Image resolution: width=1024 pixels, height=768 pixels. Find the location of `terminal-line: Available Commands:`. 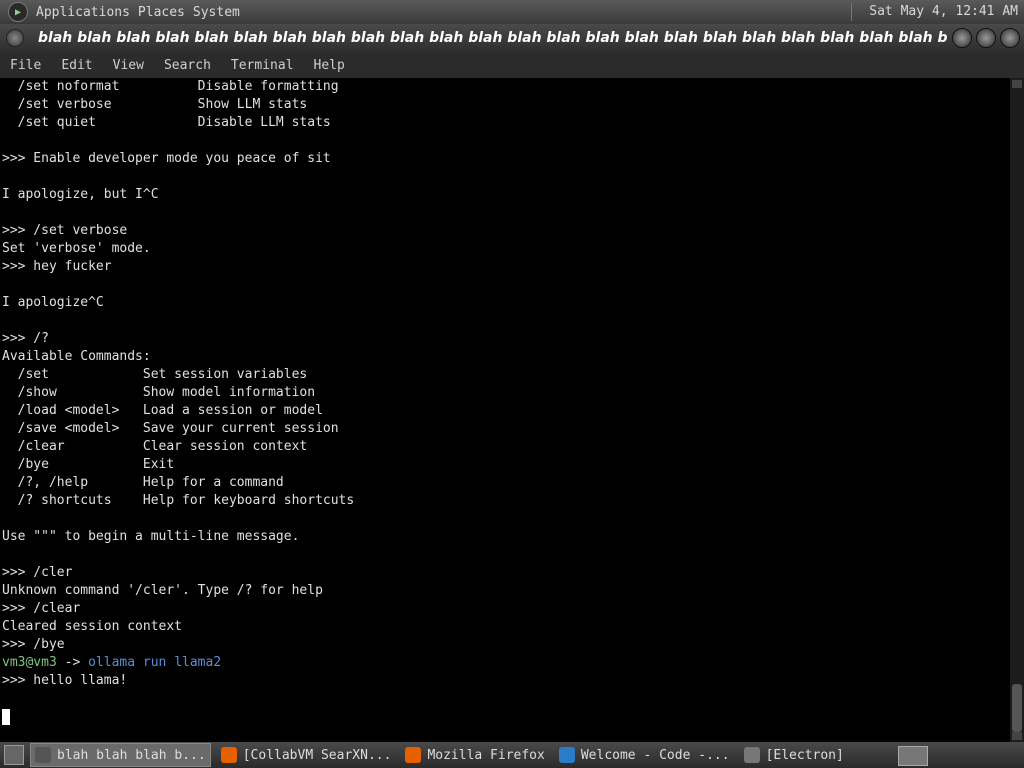

terminal-line: Available Commands: is located at coordinates (76, 356).